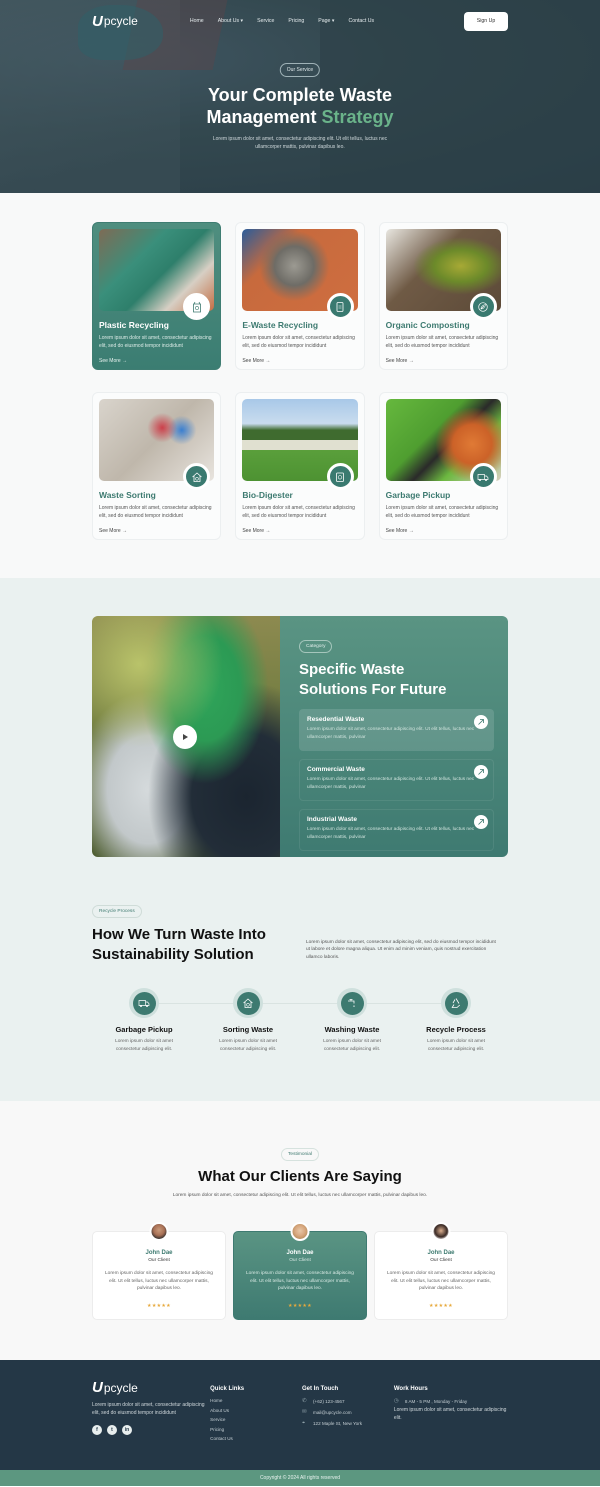 The width and height of the screenshot is (600, 1487). I want to click on client-role: Our Client, so click(441, 1260).